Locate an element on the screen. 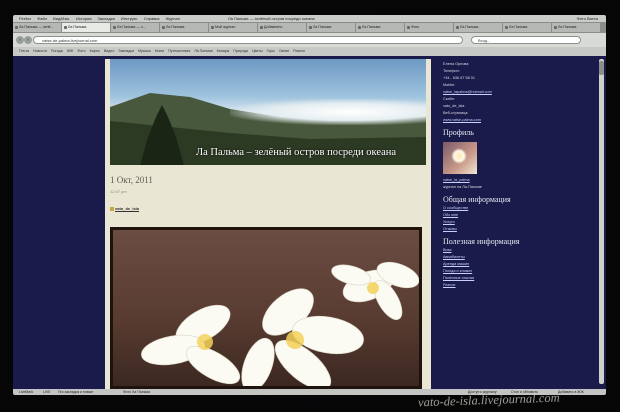 This screenshot has height=412, width=620. post-author: vato_de_isla is located at coordinates (124, 208).